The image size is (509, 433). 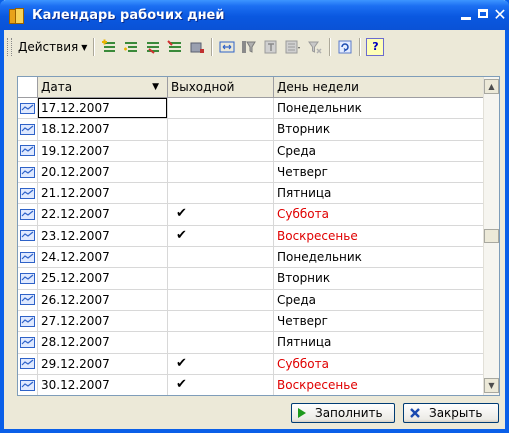 I want to click on scroll-up-button: ▲, so click(x=491, y=86).